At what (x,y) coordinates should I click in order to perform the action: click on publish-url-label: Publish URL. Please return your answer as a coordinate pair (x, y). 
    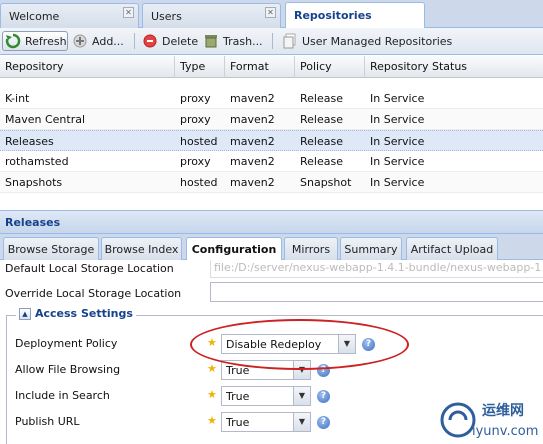
    Looking at the image, I should click on (47, 421).